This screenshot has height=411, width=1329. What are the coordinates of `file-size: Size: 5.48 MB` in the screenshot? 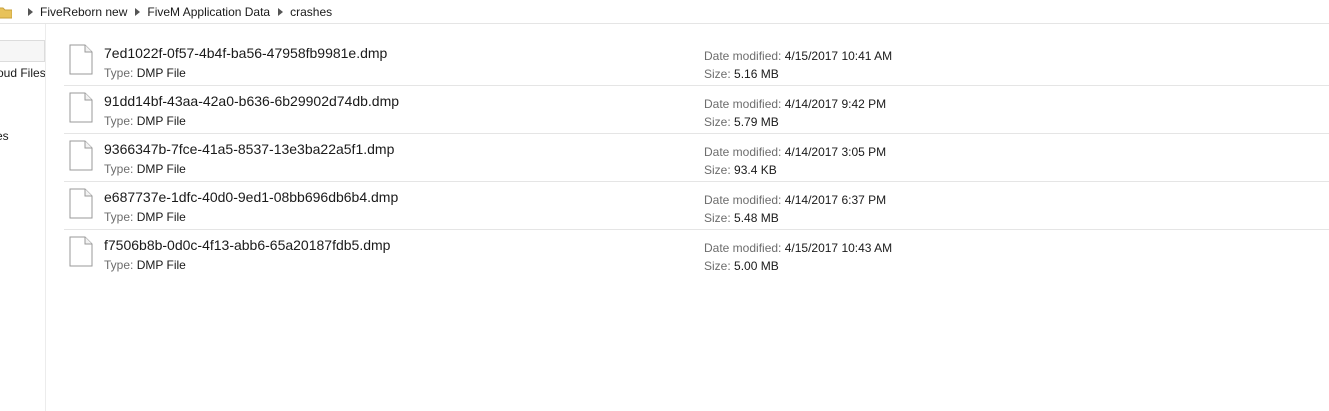 It's located at (741, 218).